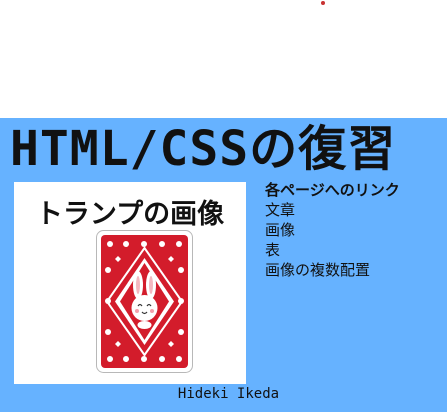 This screenshot has width=447, height=412. I want to click on author-name: Hideki Ikeda, so click(228, 394).